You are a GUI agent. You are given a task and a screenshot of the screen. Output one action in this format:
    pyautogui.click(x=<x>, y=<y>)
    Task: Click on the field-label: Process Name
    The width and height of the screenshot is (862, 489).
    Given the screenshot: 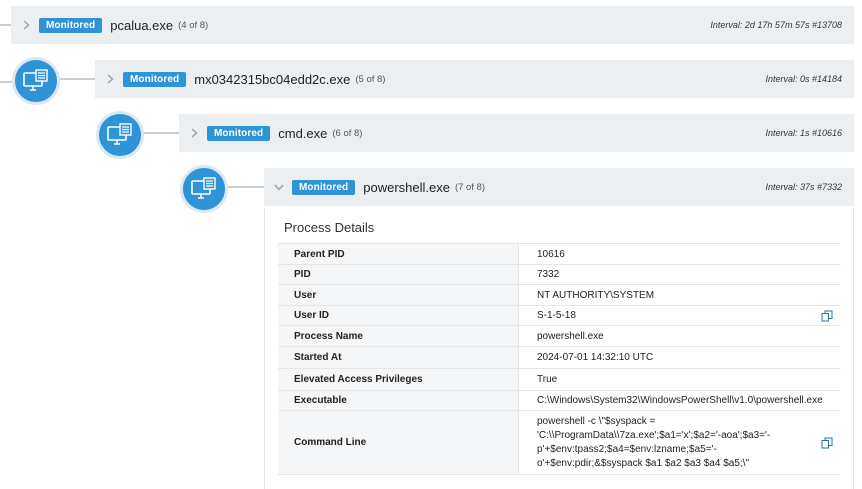 What is the action you would take?
    pyautogui.click(x=398, y=336)
    